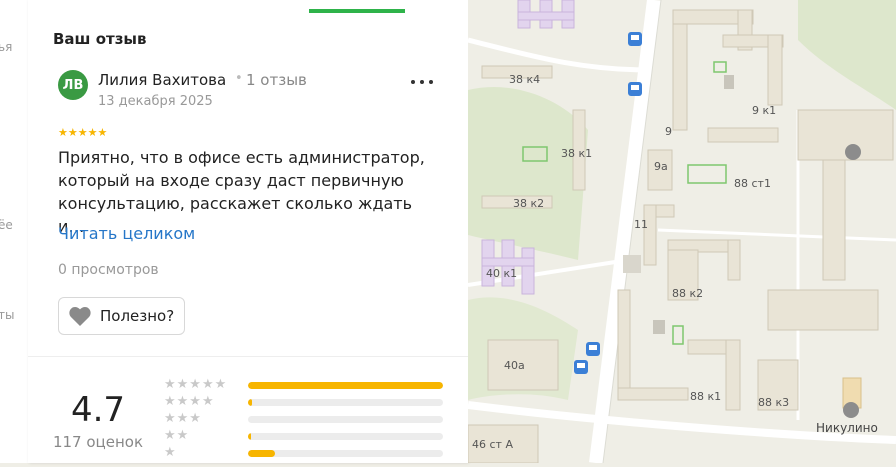  I want to click on rating-distribution-row: ★★, so click(309, 437).